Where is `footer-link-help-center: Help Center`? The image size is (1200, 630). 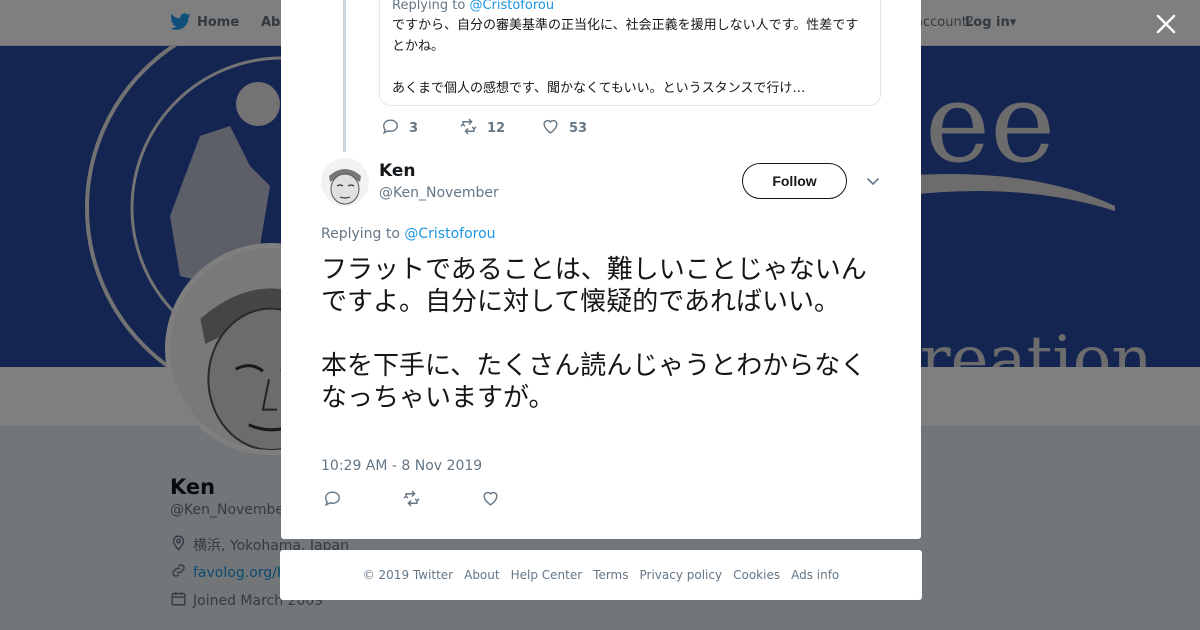 footer-link-help-center: Help Center is located at coordinates (547, 575).